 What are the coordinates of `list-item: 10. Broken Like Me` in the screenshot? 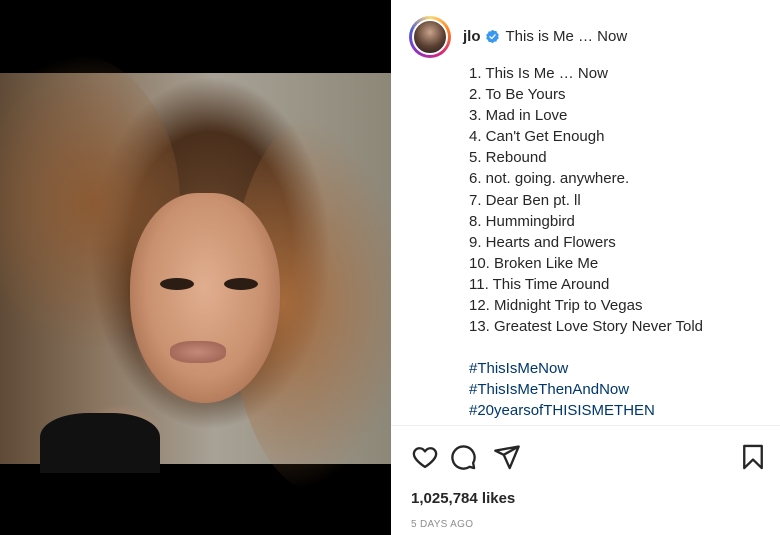 It's located at (534, 263).